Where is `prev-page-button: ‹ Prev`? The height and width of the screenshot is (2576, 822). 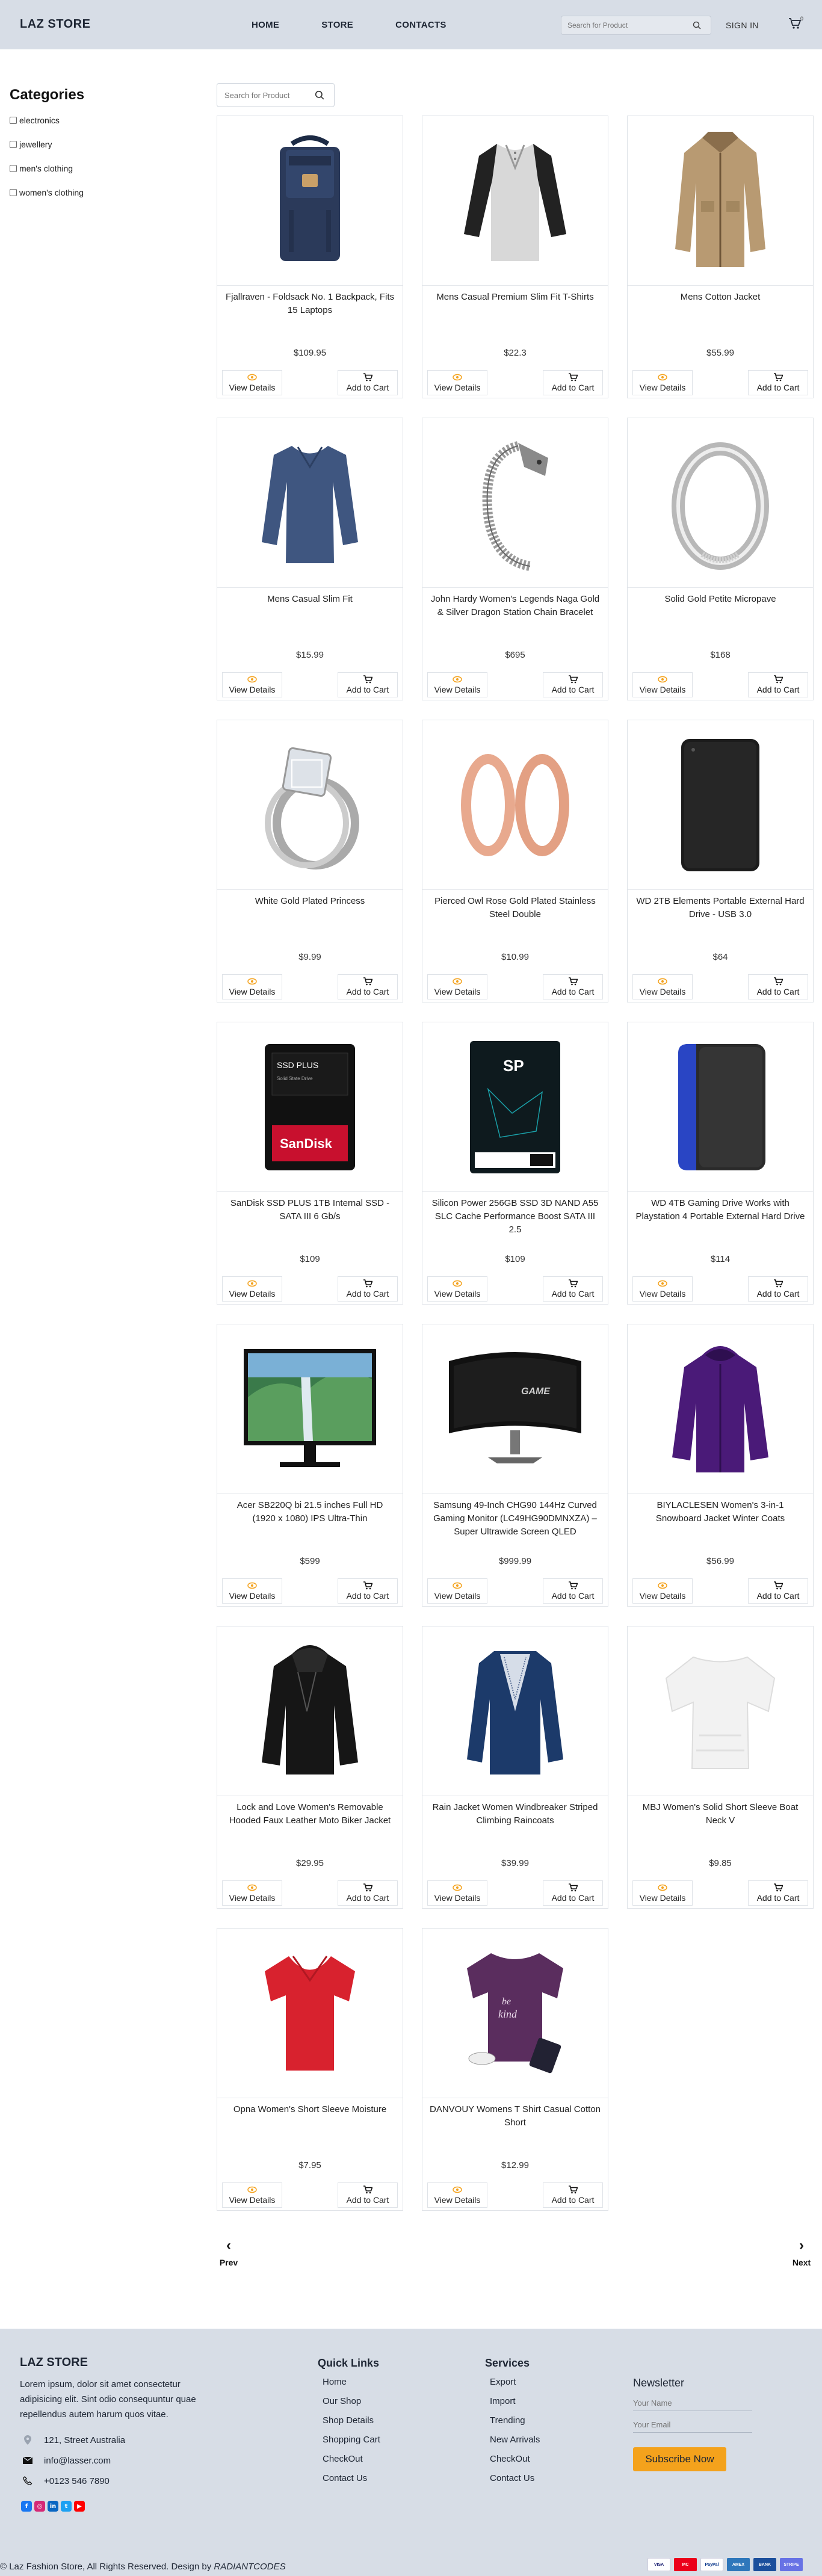
prev-page-button: ‹ Prev is located at coordinates (229, 2252).